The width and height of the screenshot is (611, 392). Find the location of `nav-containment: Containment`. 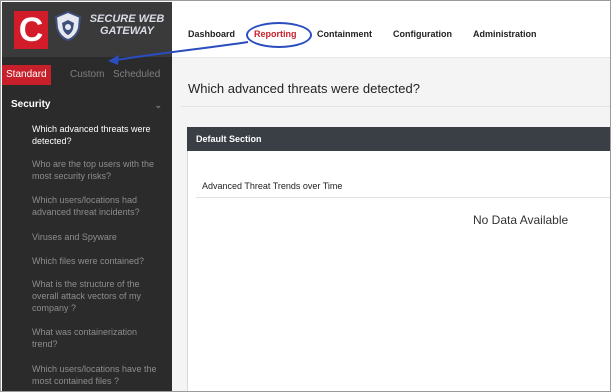

nav-containment: Containment is located at coordinates (344, 34).